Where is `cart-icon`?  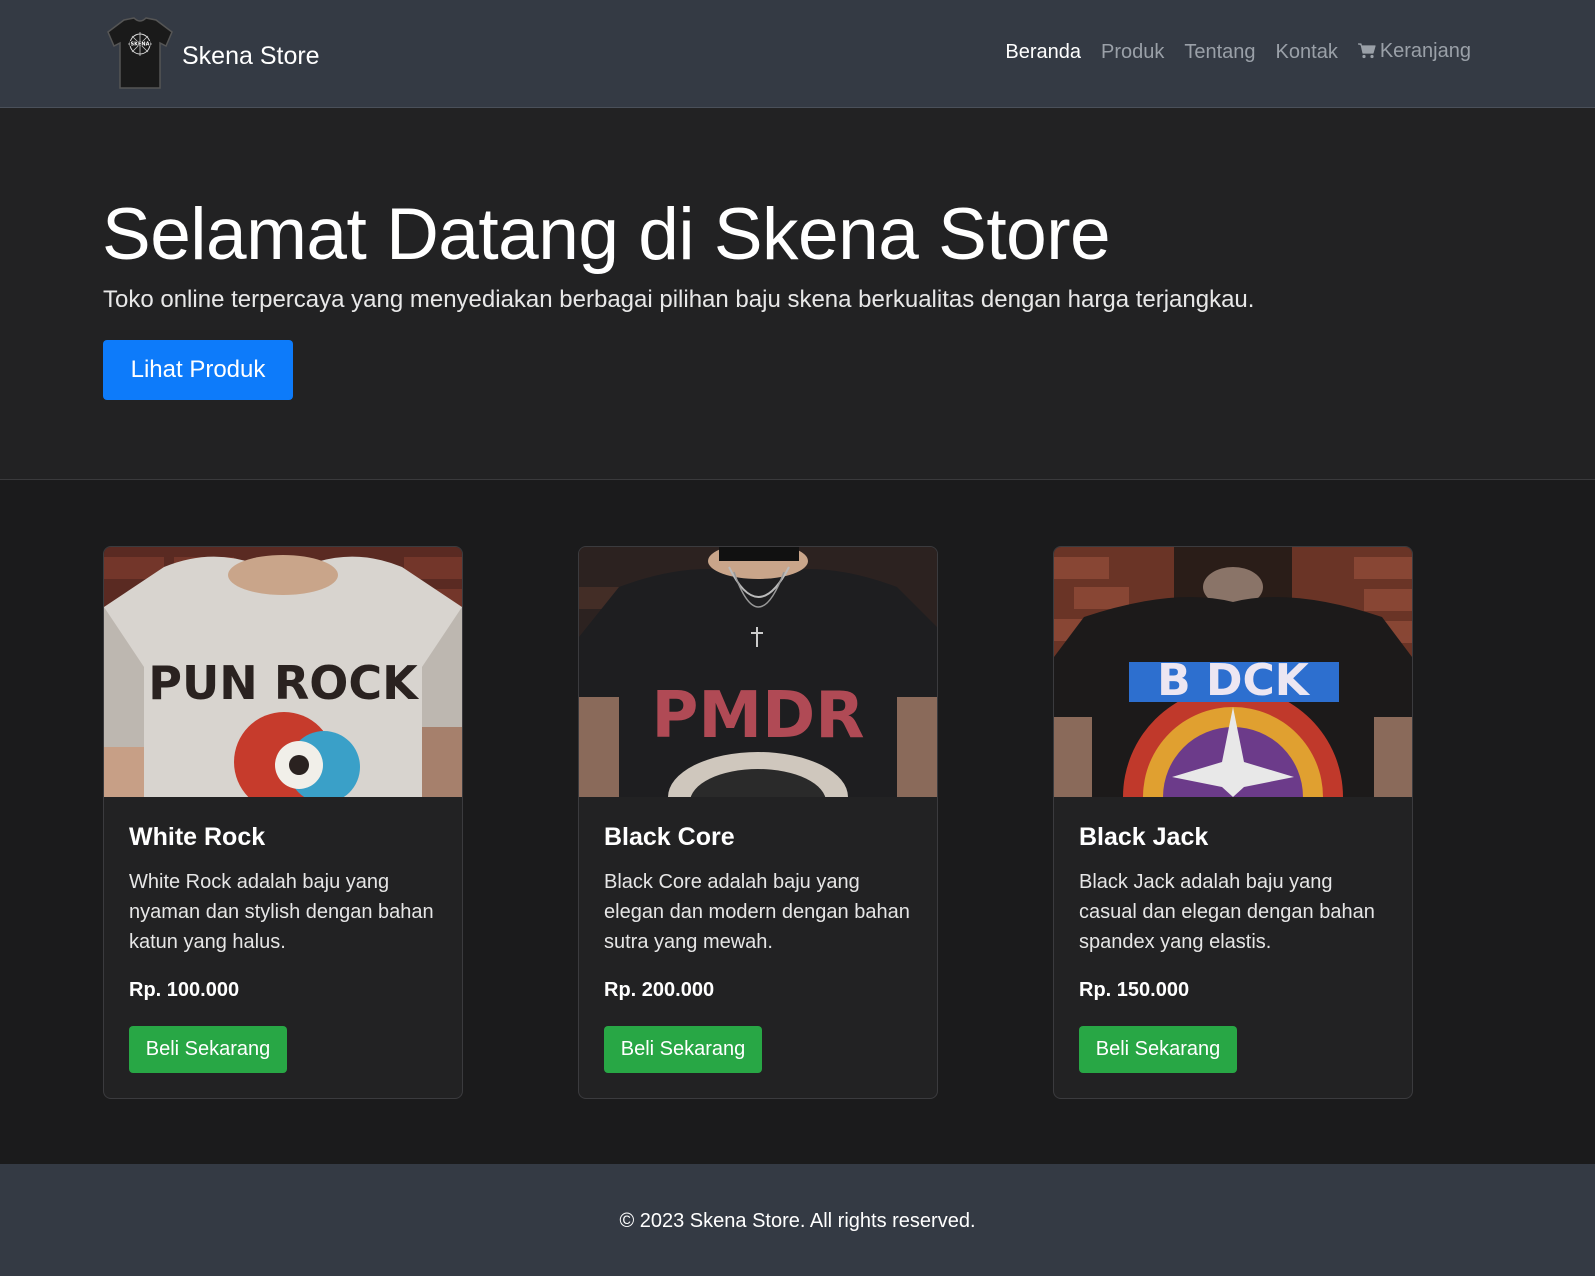 cart-icon is located at coordinates (1366, 53).